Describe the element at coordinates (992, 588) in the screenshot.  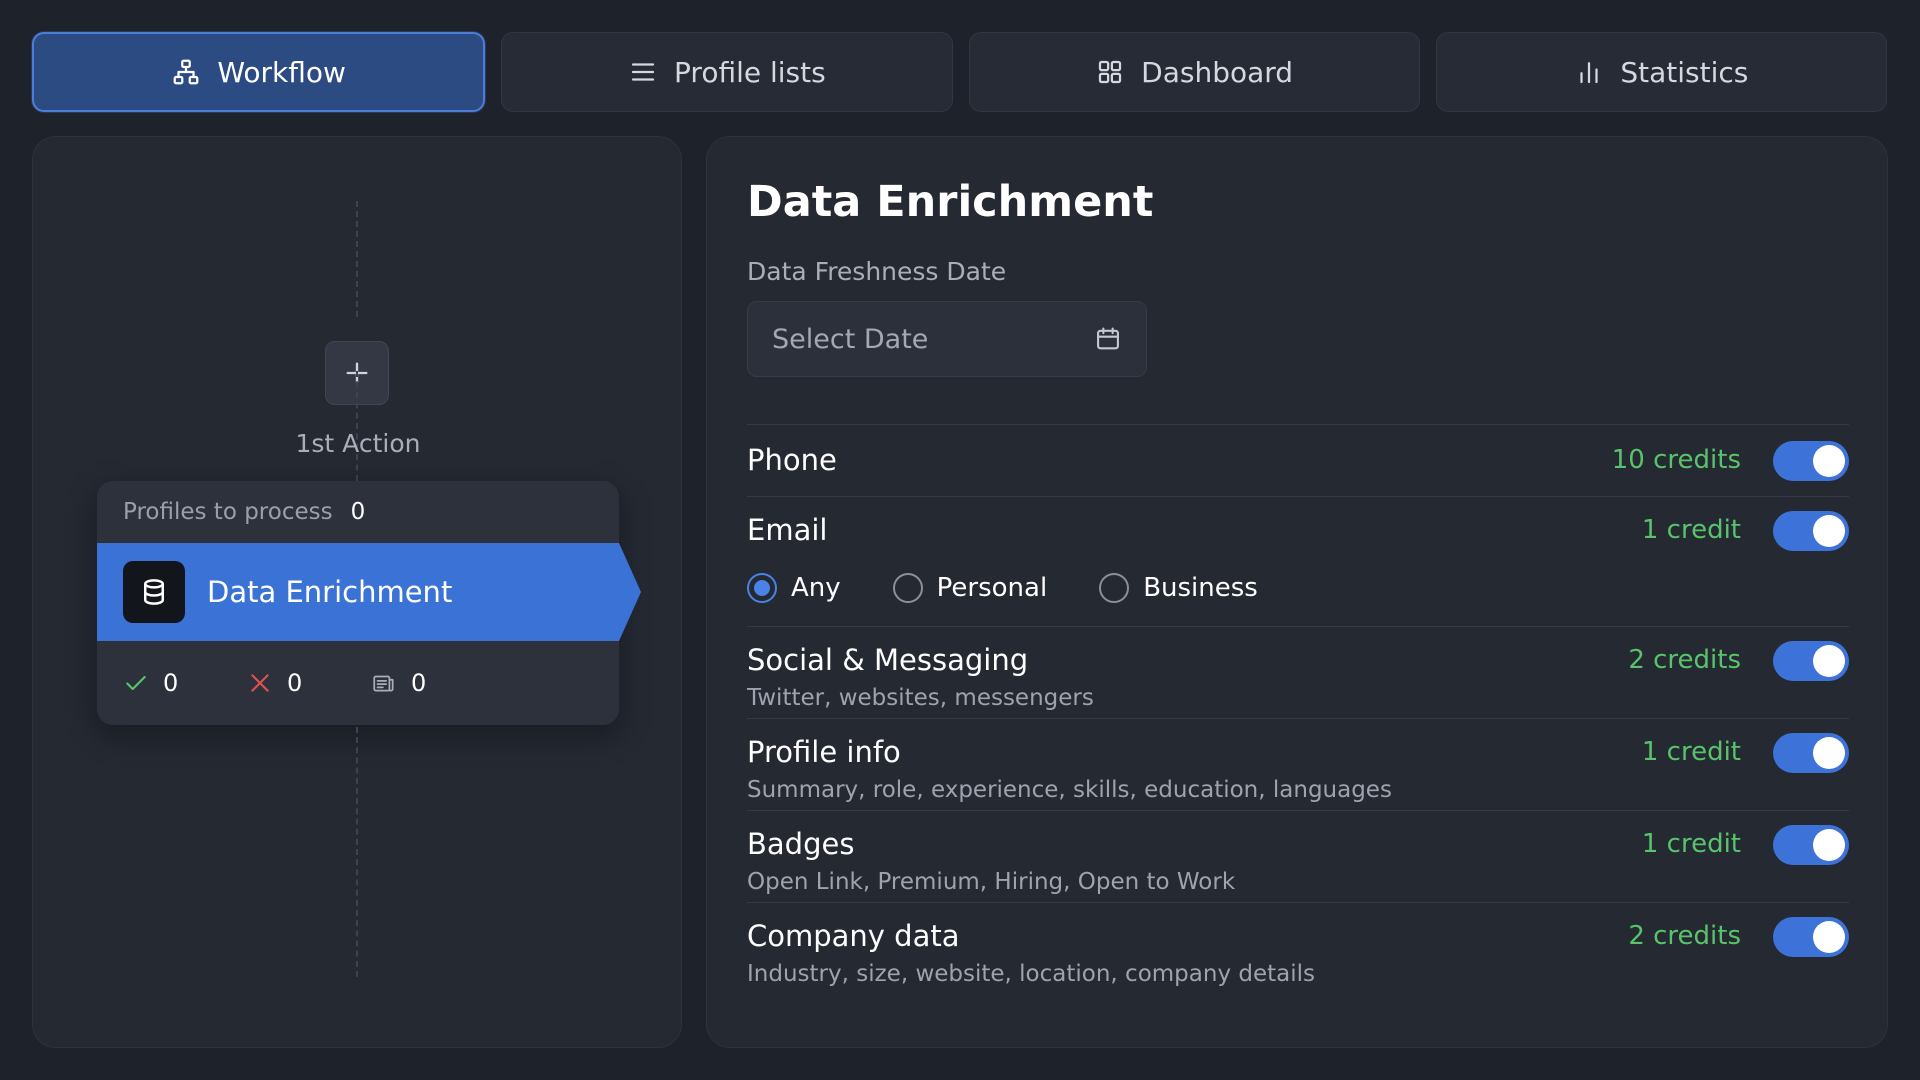
I see `radio-label: Personal` at that location.